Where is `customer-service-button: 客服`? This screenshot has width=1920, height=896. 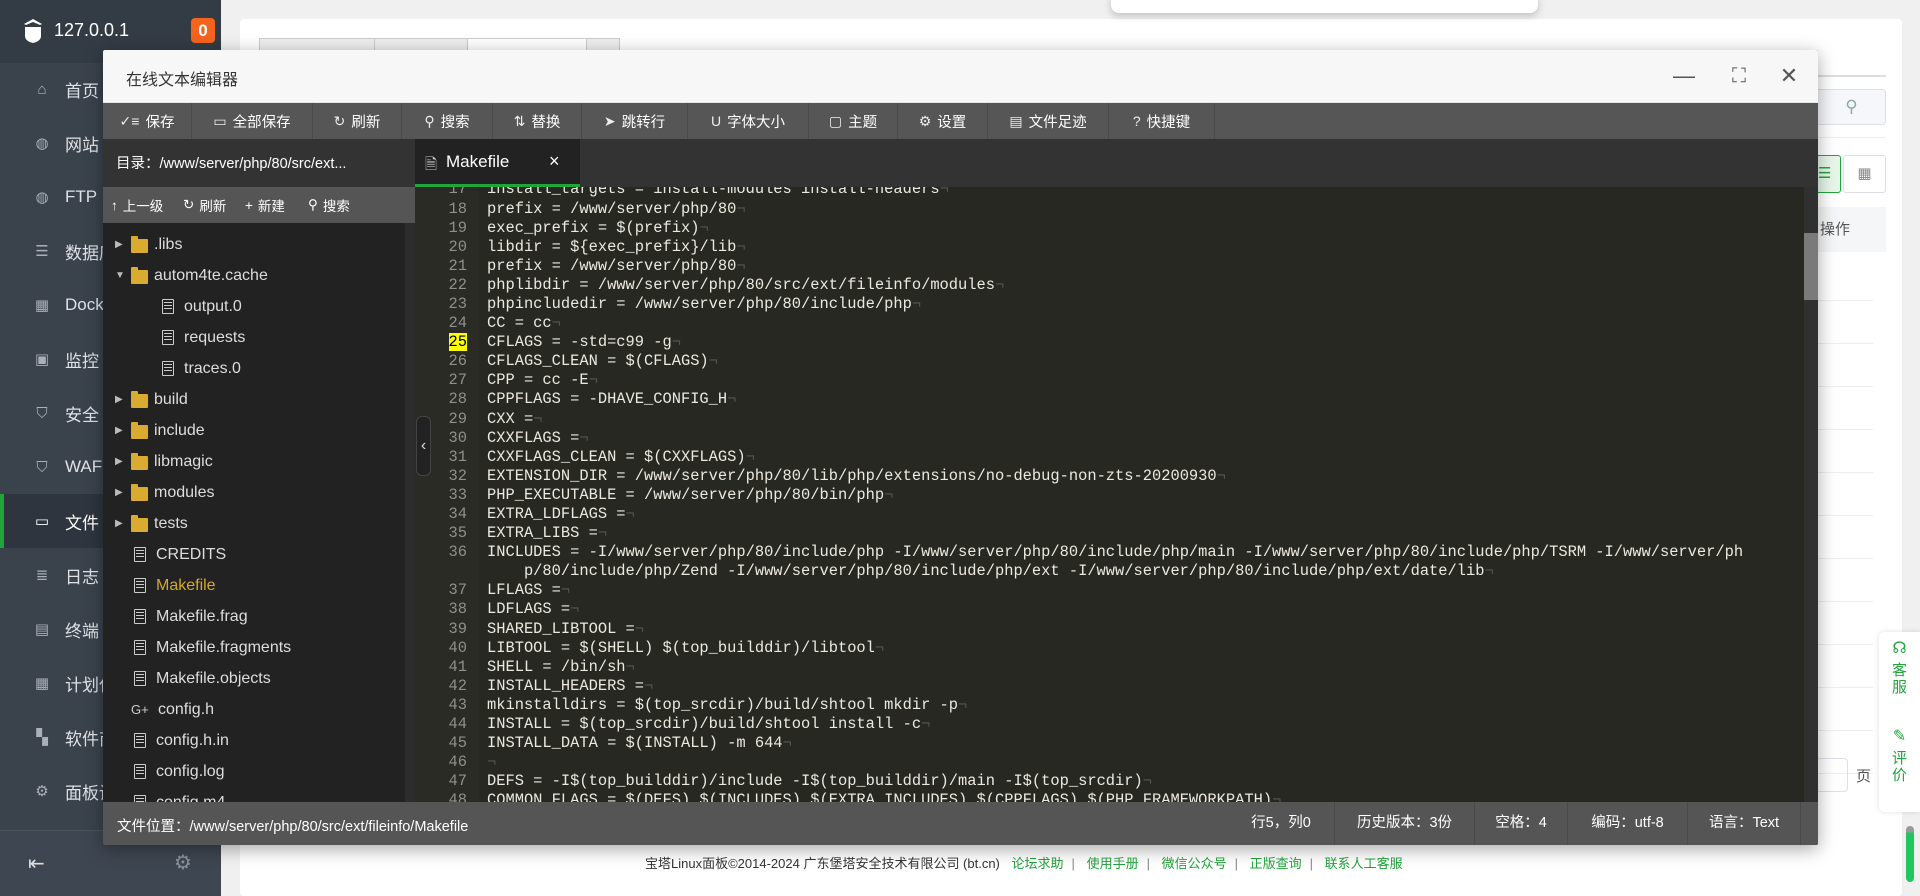
customer-service-button: 客服 is located at coordinates (1899, 679).